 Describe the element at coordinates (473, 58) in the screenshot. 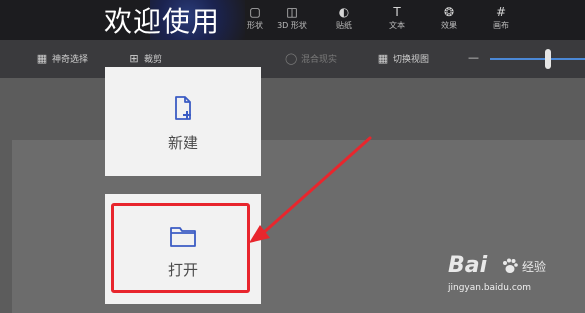

I see `zoom-out-icon: —` at that location.